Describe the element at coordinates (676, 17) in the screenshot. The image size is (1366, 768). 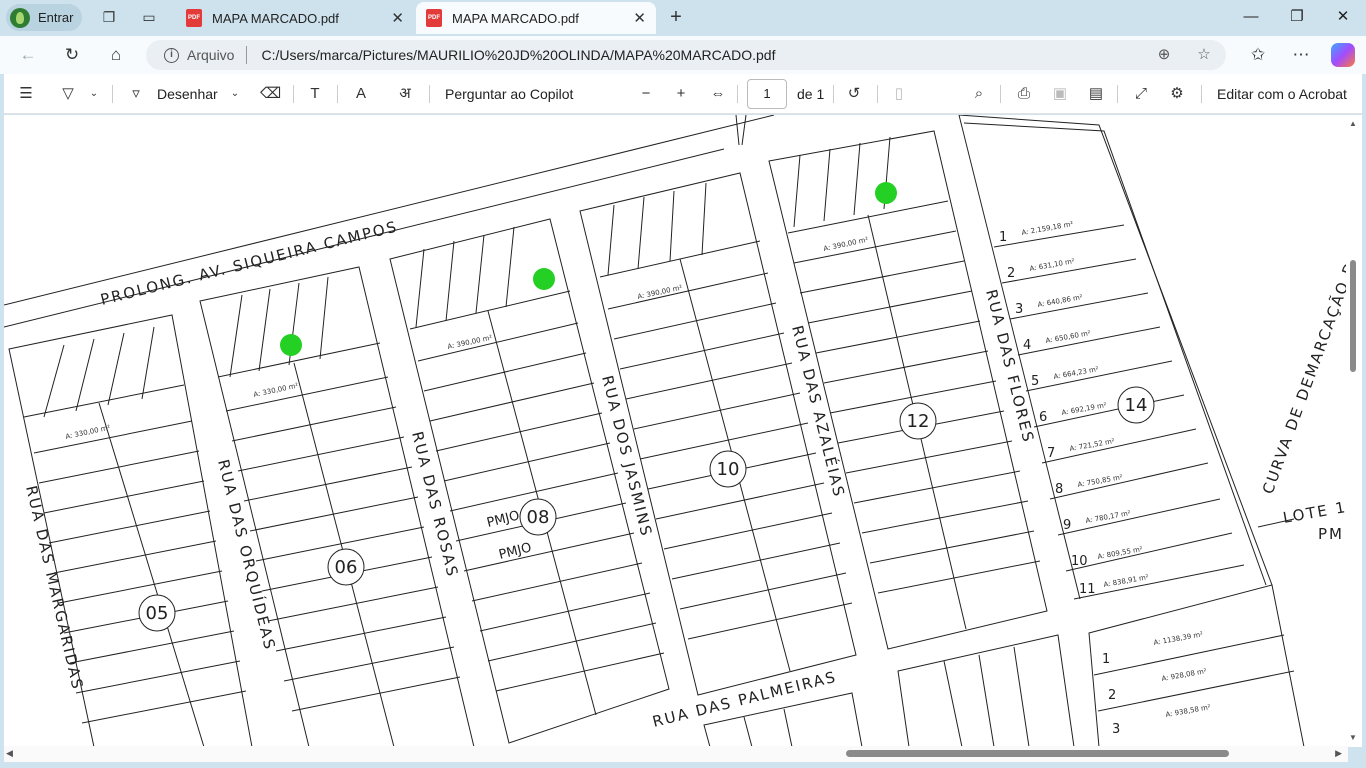
I see `new-tab-button: +` at that location.